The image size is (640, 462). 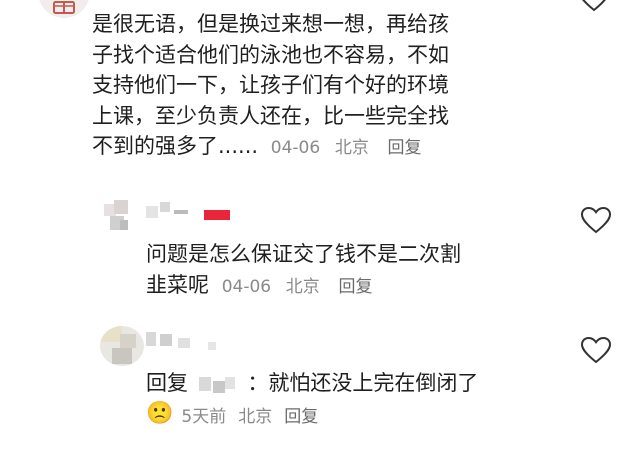 What do you see at coordinates (355, 287) in the screenshot?
I see `comment-2-reply-button: 回复` at bounding box center [355, 287].